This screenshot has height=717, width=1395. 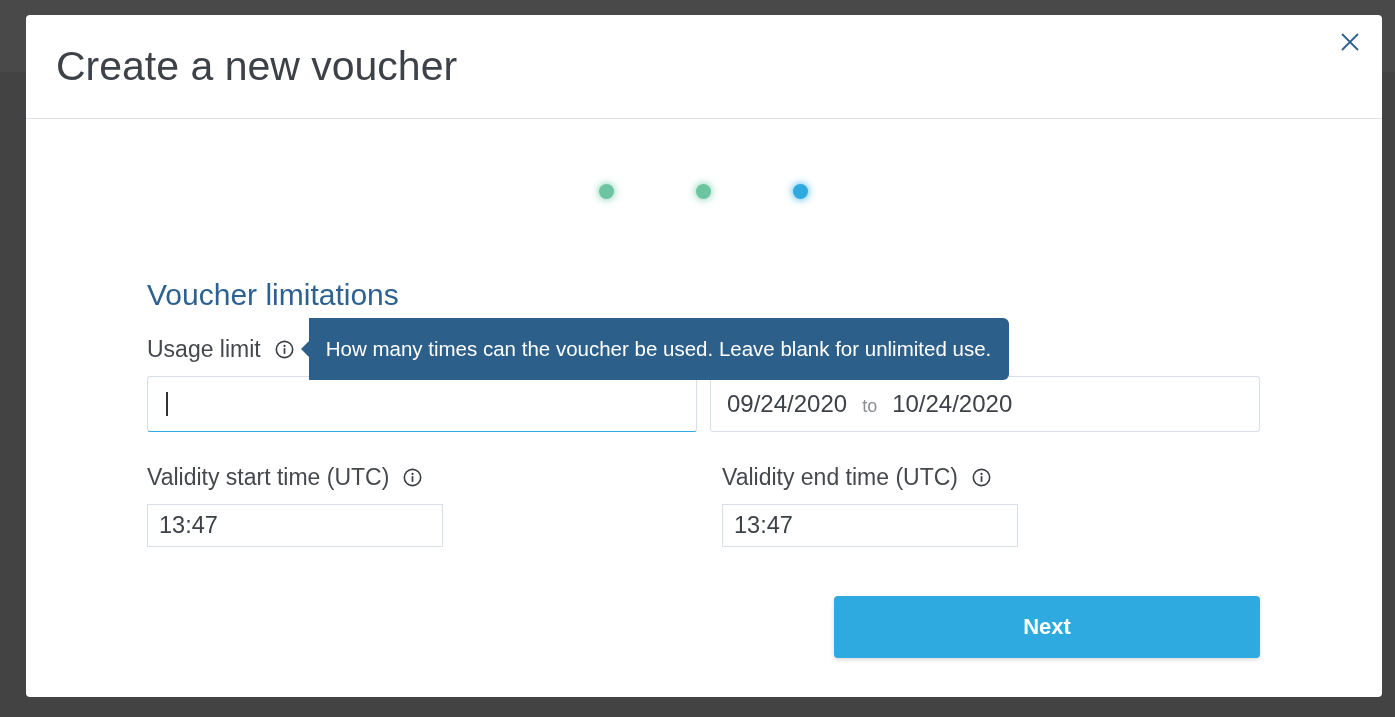 I want to click on field-label: Validity end time (UTC), so click(x=840, y=477).